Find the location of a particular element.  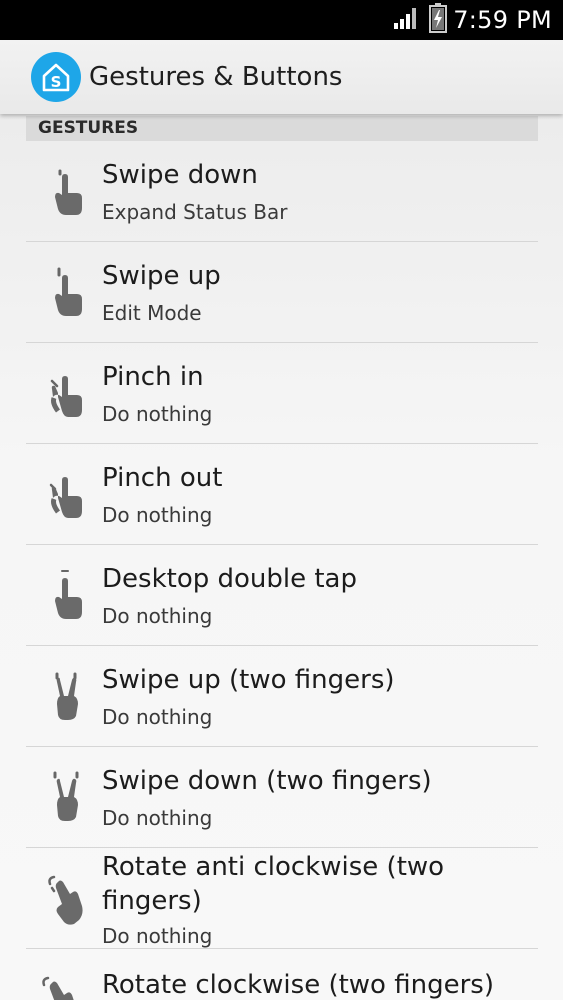

status-bar: 7:59 PM is located at coordinates (281, 20).